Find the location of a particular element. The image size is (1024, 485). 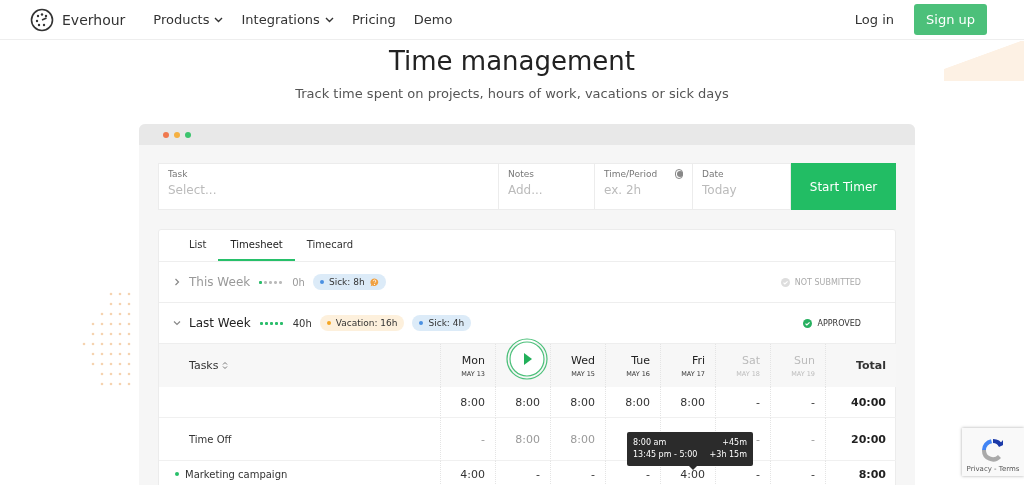

total-cell: 8:00 is located at coordinates (872, 474).